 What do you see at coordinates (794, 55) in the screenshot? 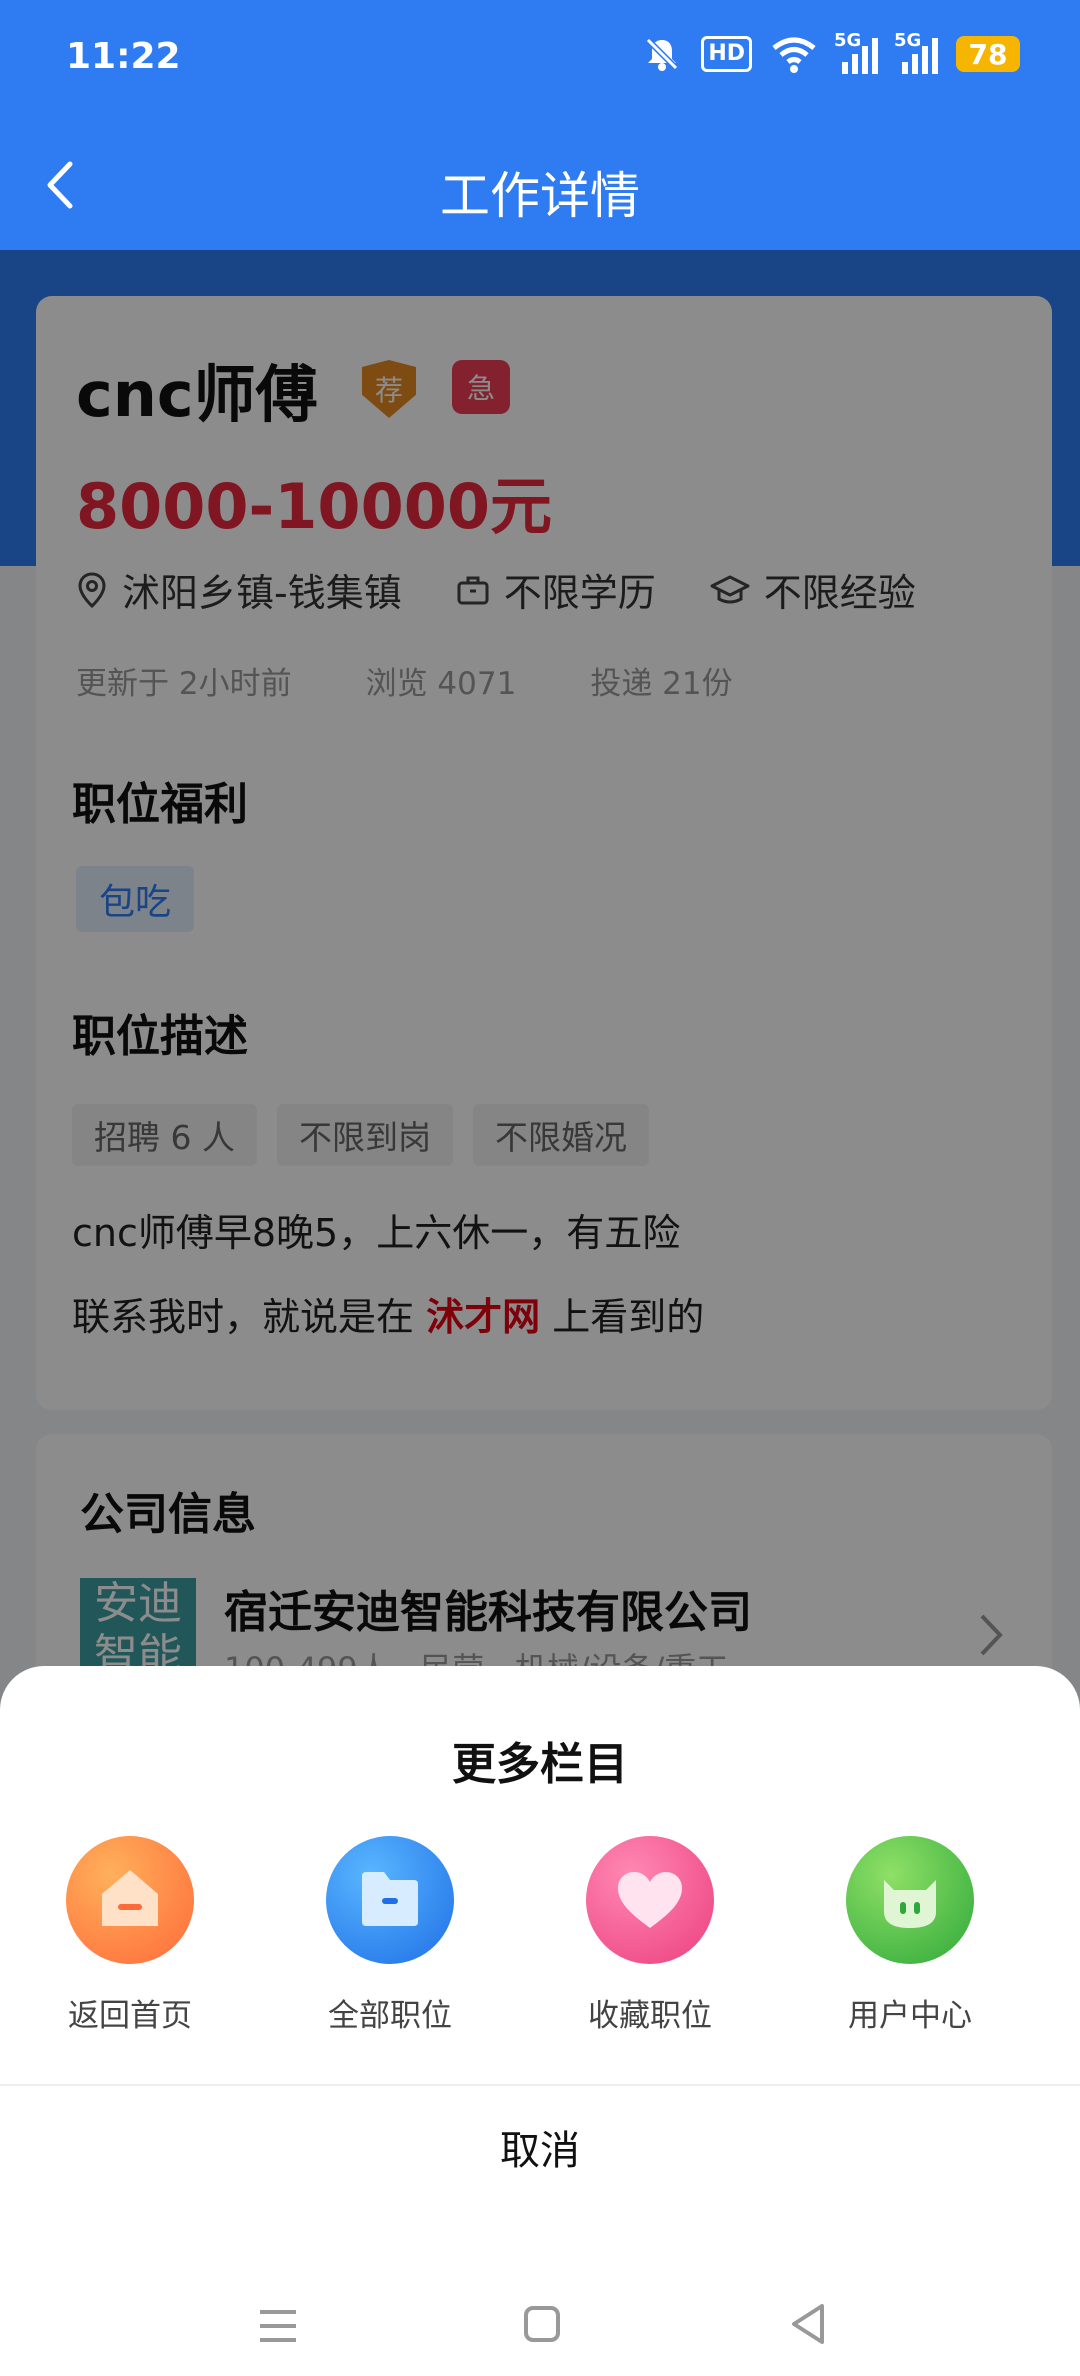
I see `wifi-icon` at bounding box center [794, 55].